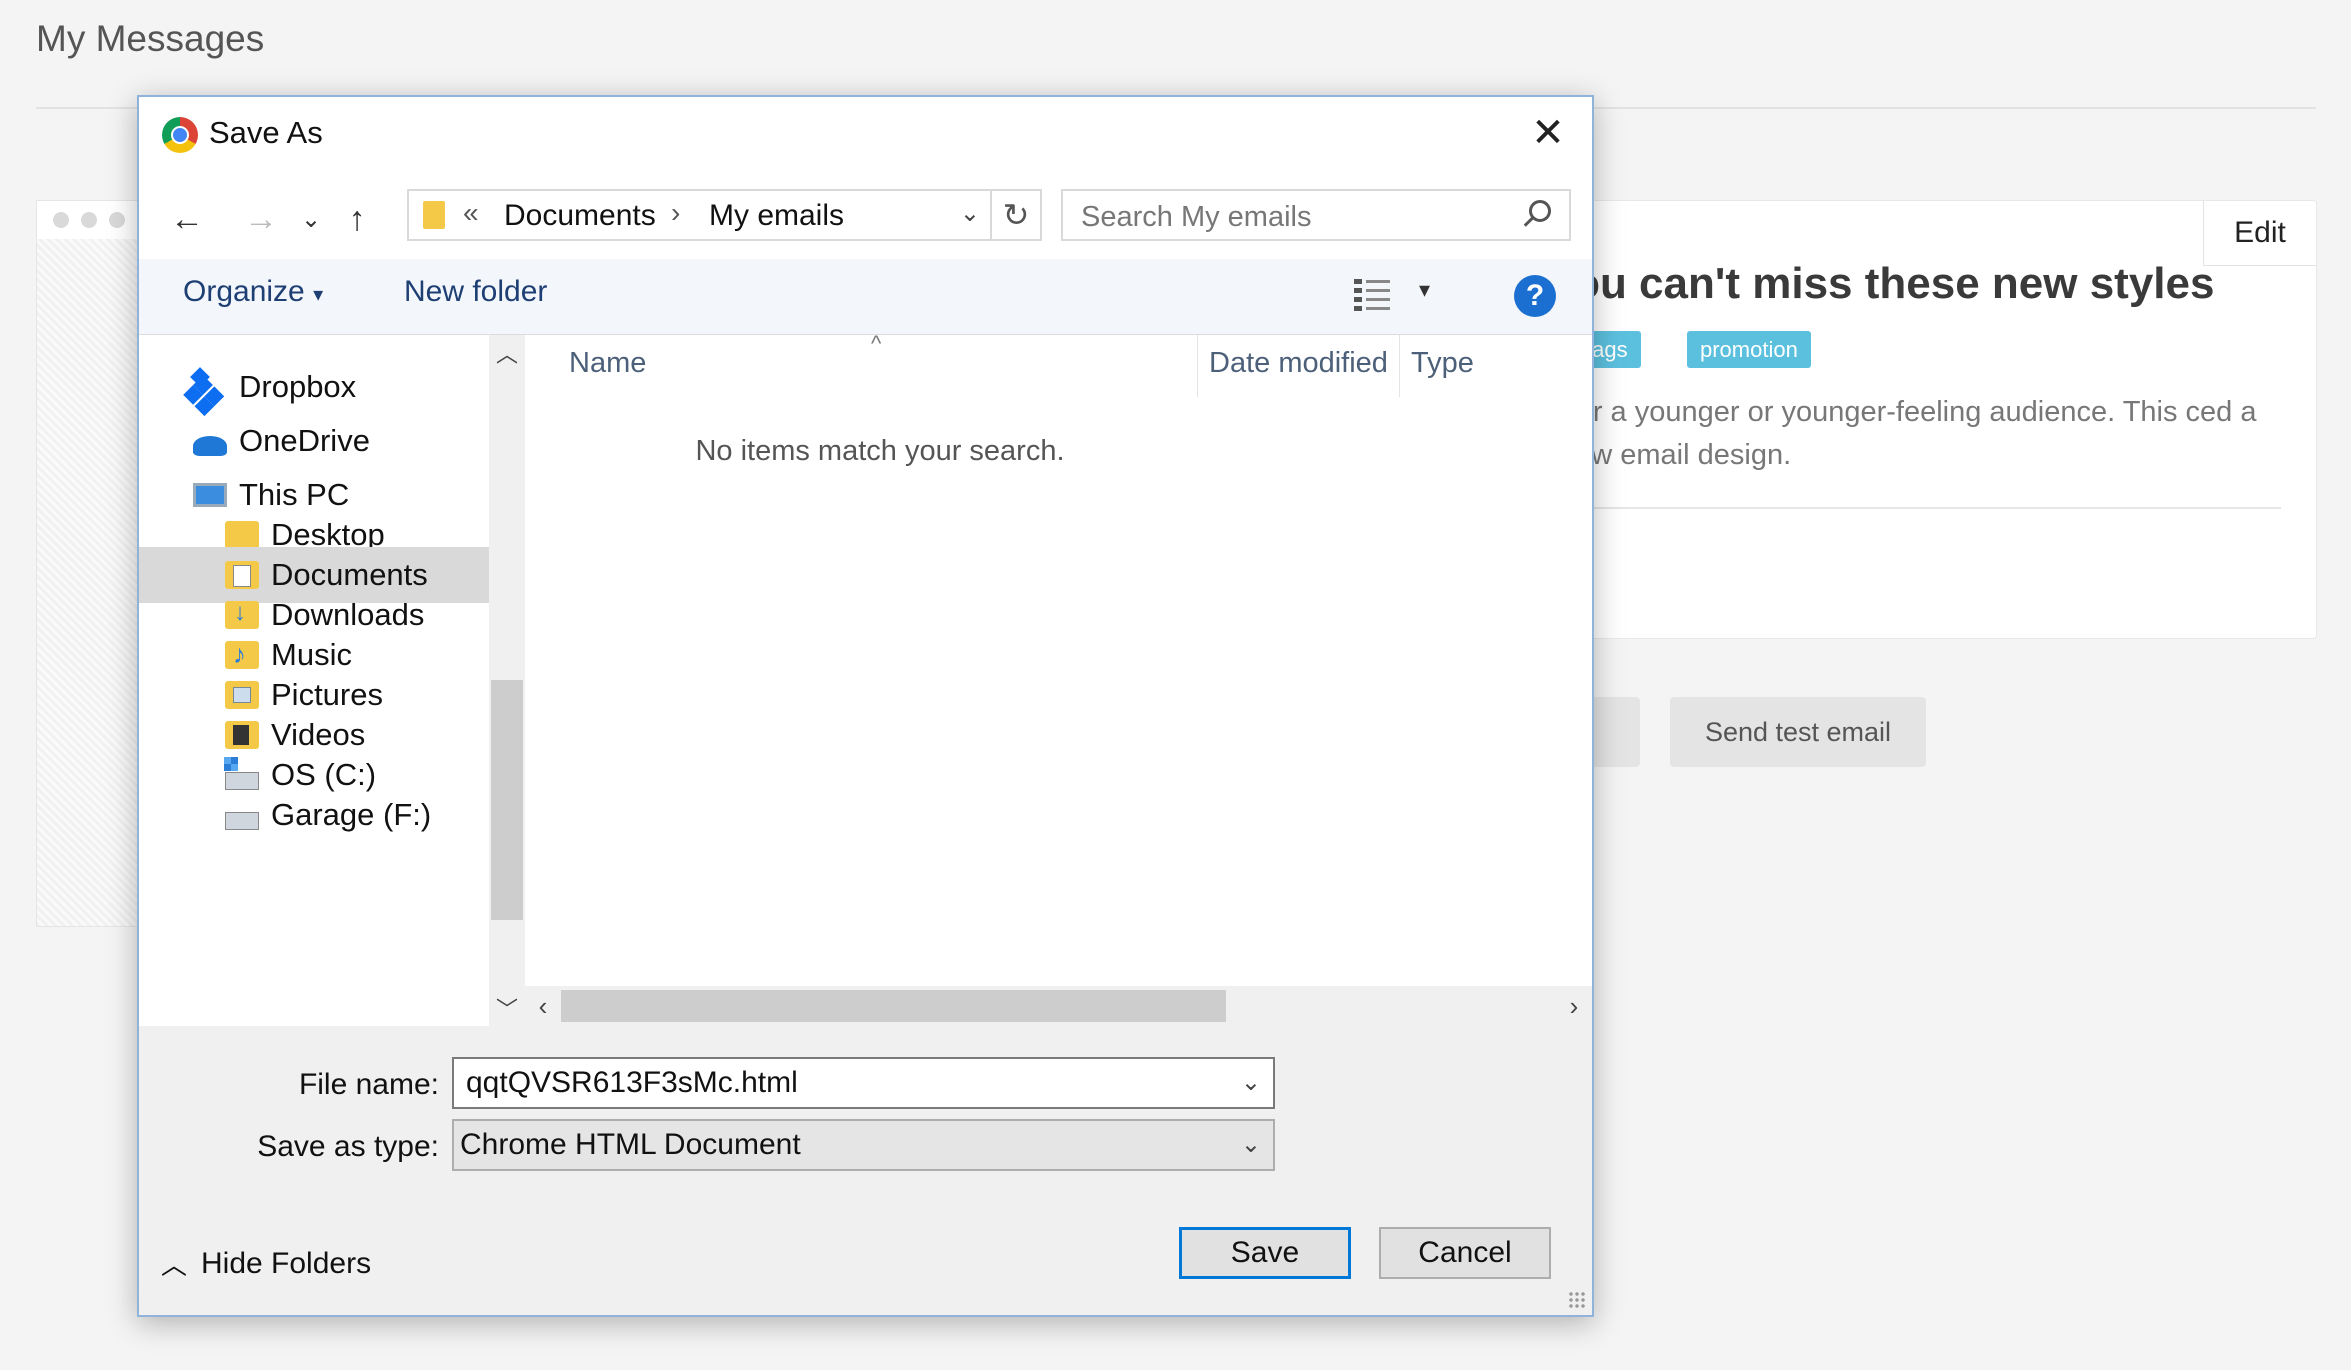 This screenshot has height=1370, width=2351. Describe the element at coordinates (150, 38) in the screenshot. I see `page-title: My Messages` at that location.